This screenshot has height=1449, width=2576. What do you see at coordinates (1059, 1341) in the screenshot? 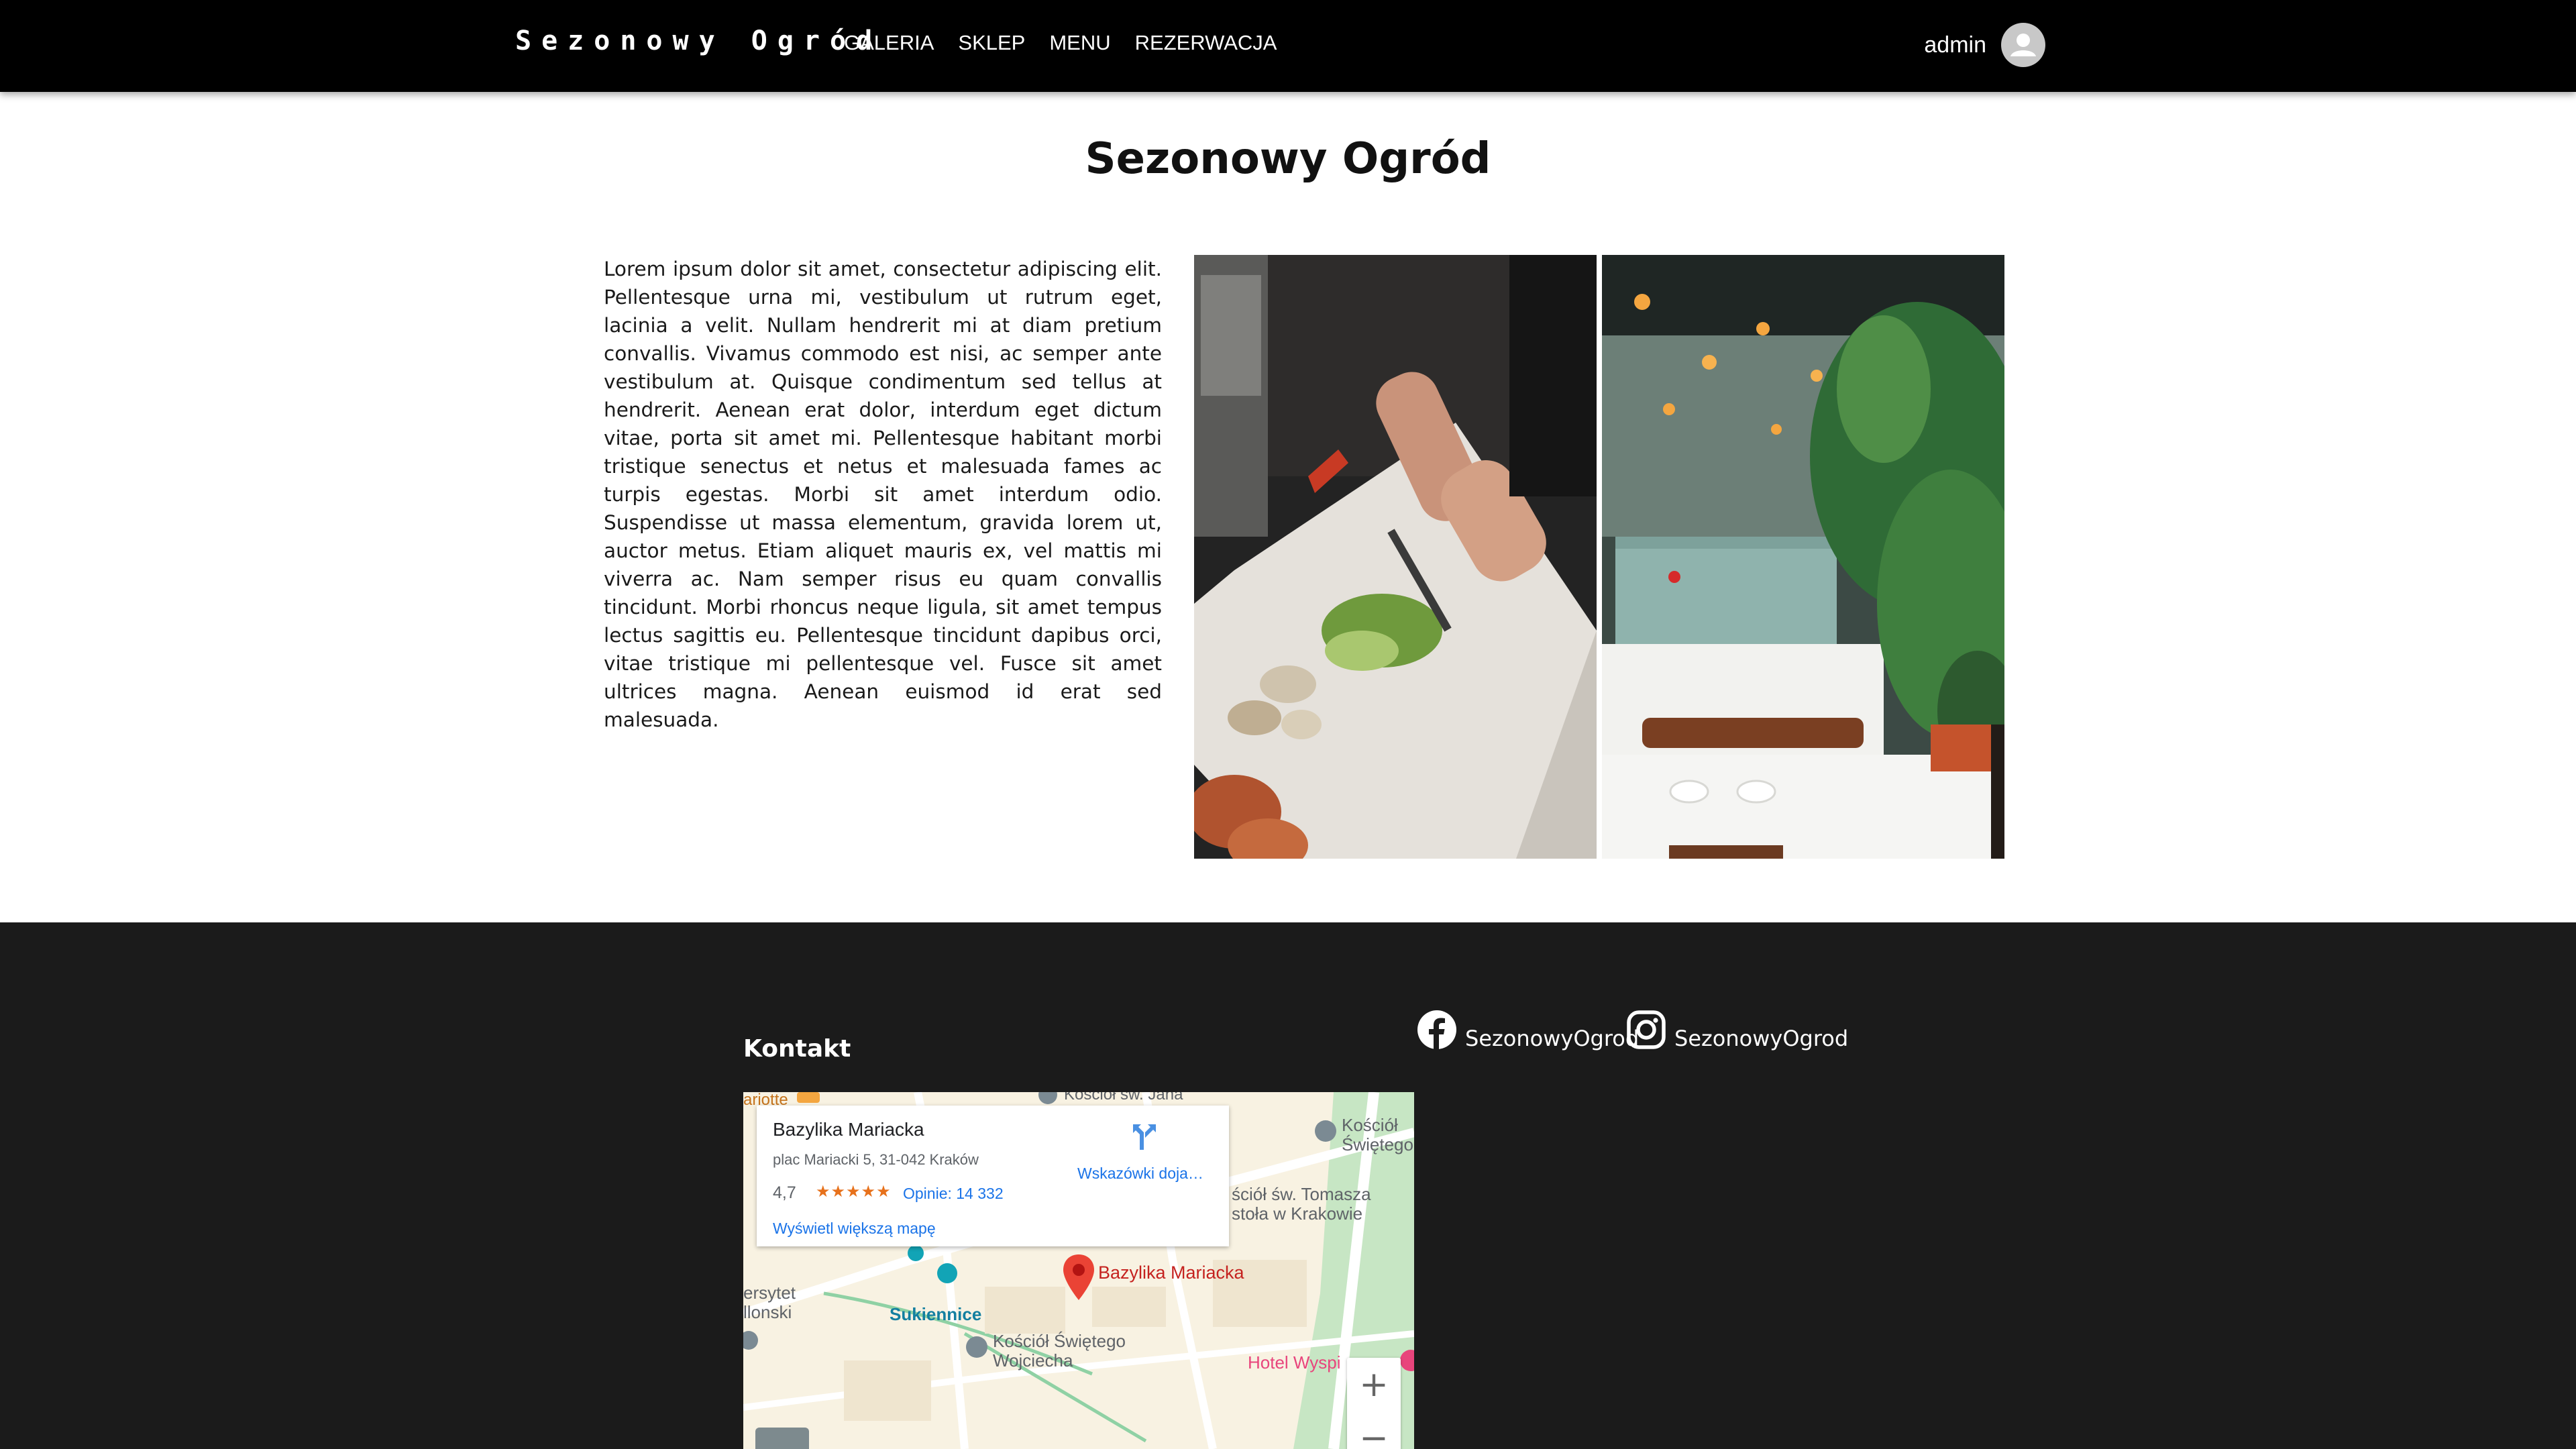
I see `map-label-wojciech-1: Kościół Świętego` at bounding box center [1059, 1341].